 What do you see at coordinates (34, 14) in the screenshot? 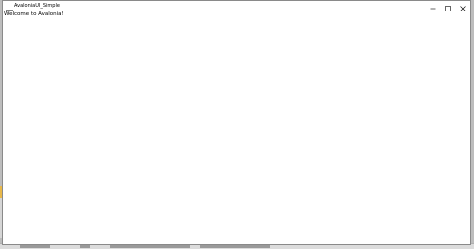
I see `welcome-text: Welcome to Avalonia!` at bounding box center [34, 14].